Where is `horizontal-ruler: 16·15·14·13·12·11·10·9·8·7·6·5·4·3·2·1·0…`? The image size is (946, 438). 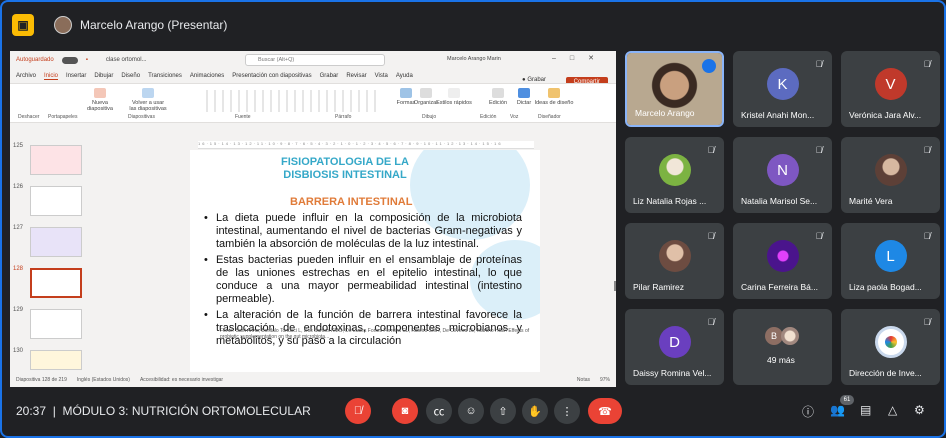 horizontal-ruler: 16·15·14·13·12·11·10·9·8·7·6·5·4·3·2·1·0… is located at coordinates (366, 145).